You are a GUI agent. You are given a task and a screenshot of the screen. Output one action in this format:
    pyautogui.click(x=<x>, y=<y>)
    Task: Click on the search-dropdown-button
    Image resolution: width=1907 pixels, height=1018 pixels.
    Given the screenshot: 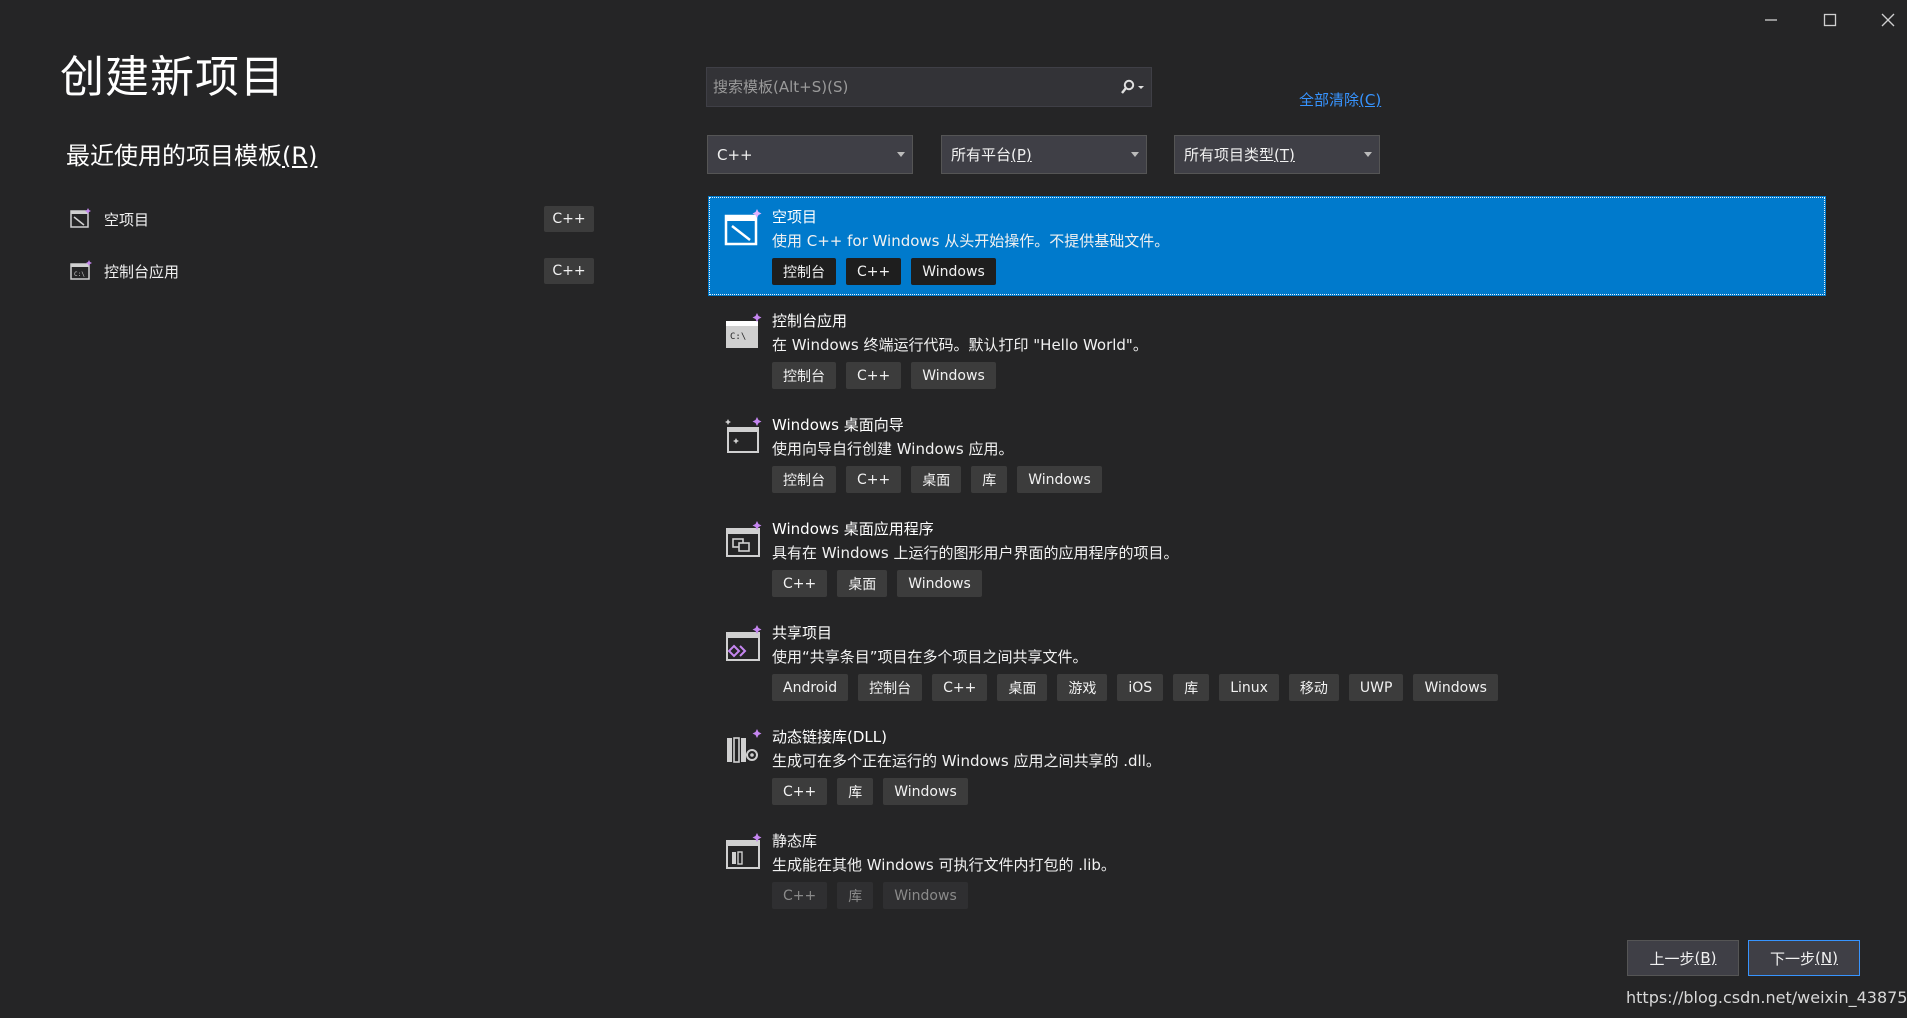 What is the action you would take?
    pyautogui.click(x=1132, y=87)
    